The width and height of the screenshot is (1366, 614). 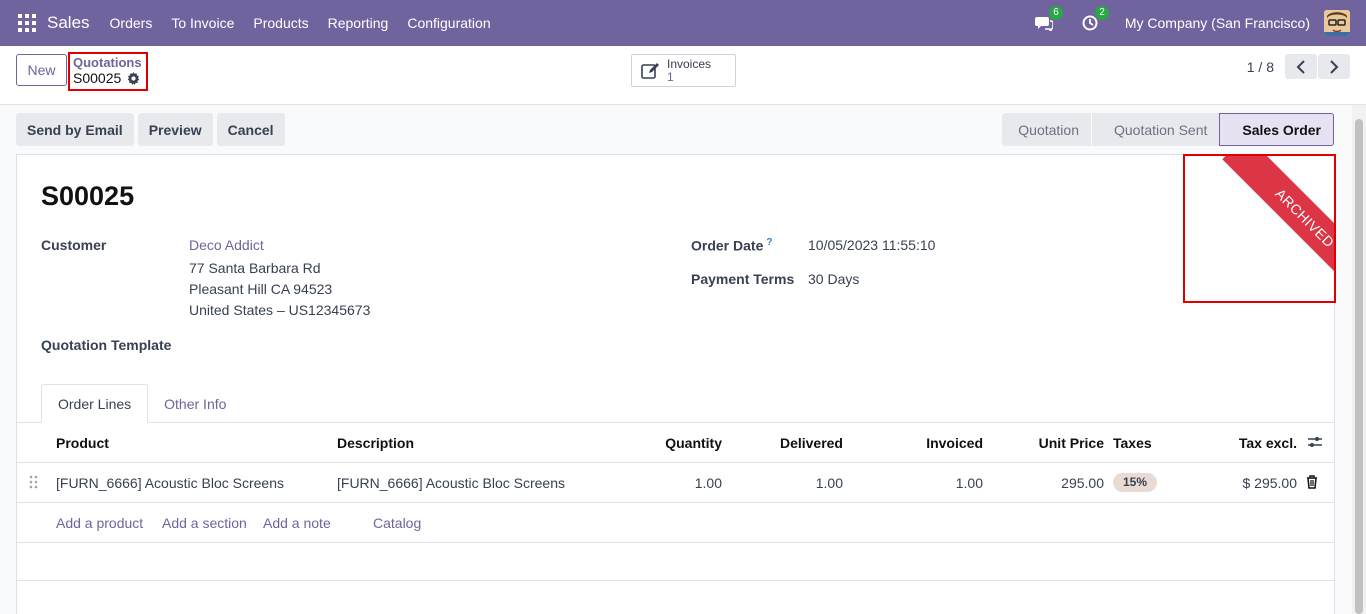 What do you see at coordinates (195, 403) in the screenshot?
I see `tab-other-info: Other Info` at bounding box center [195, 403].